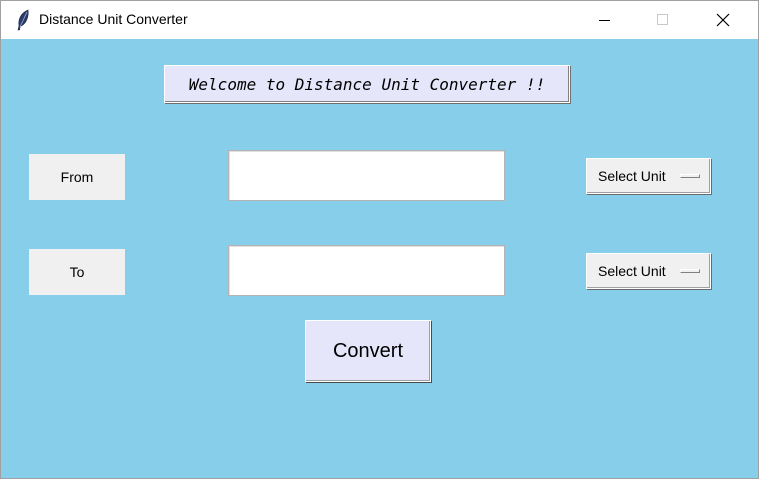 The height and width of the screenshot is (479, 759). What do you see at coordinates (379, 20) in the screenshot?
I see `title-bar: Distance Unit Converter` at bounding box center [379, 20].